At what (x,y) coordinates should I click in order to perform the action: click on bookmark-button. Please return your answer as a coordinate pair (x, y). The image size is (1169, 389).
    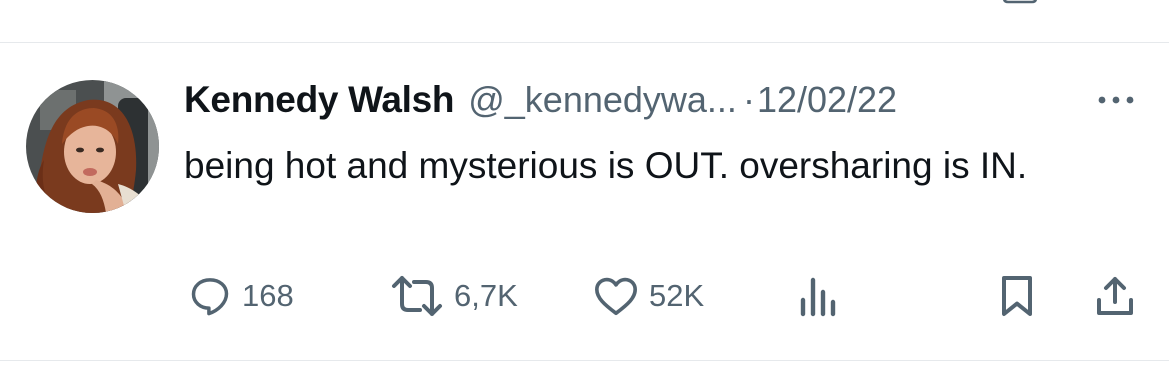
    Looking at the image, I should click on (1017, 296).